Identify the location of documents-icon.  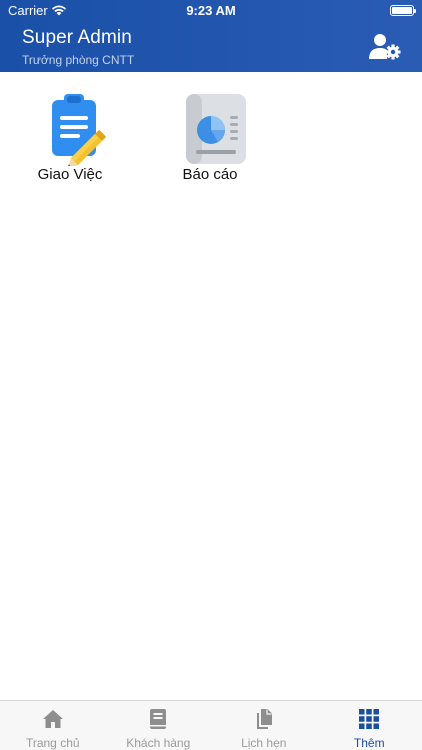
(264, 719).